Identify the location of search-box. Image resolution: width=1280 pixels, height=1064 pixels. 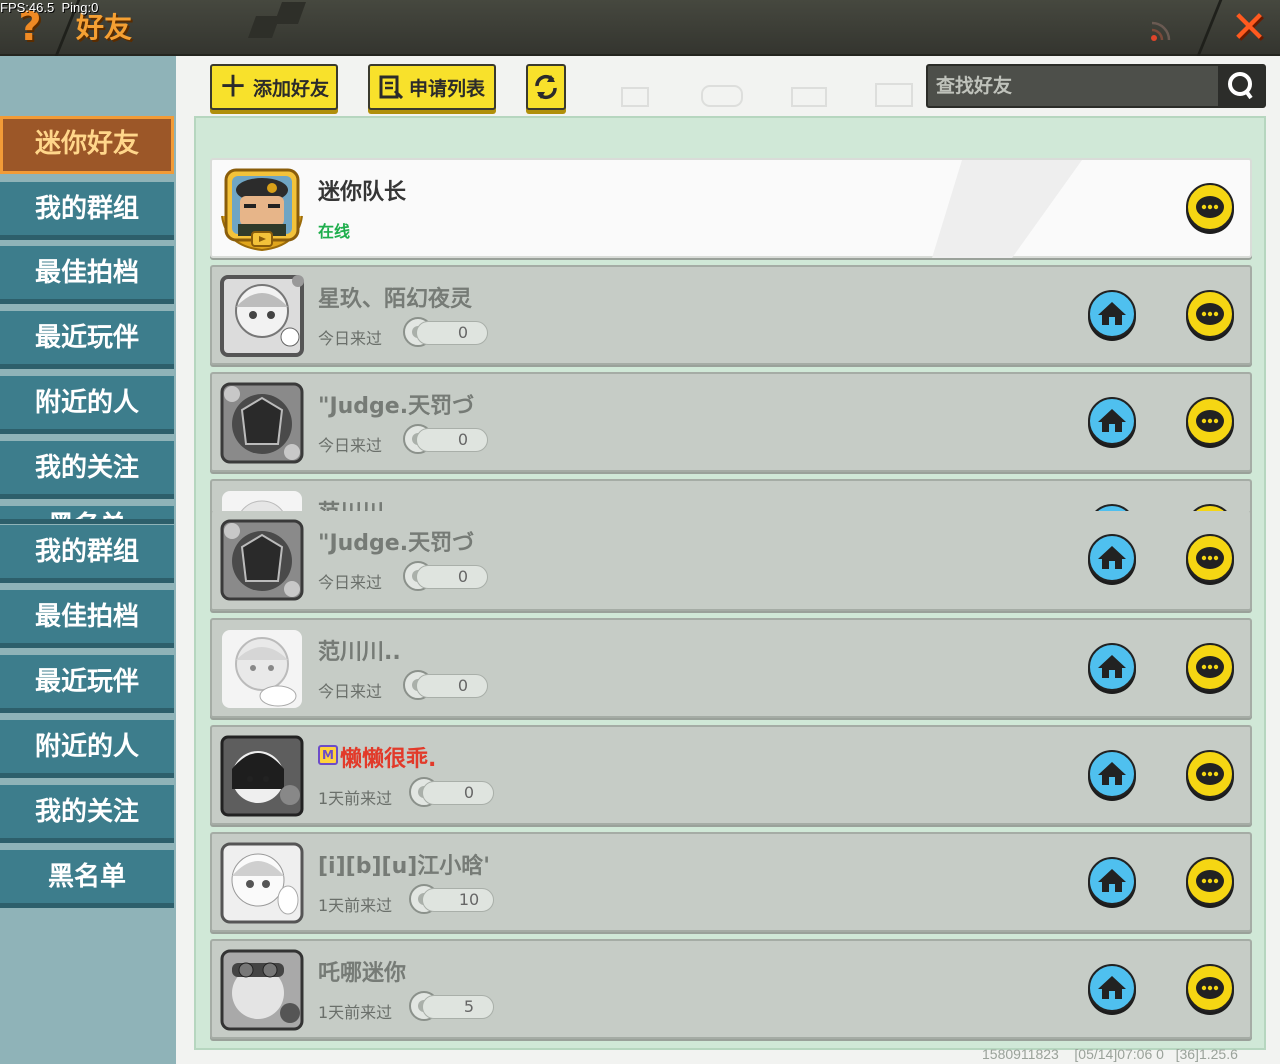
(1096, 86).